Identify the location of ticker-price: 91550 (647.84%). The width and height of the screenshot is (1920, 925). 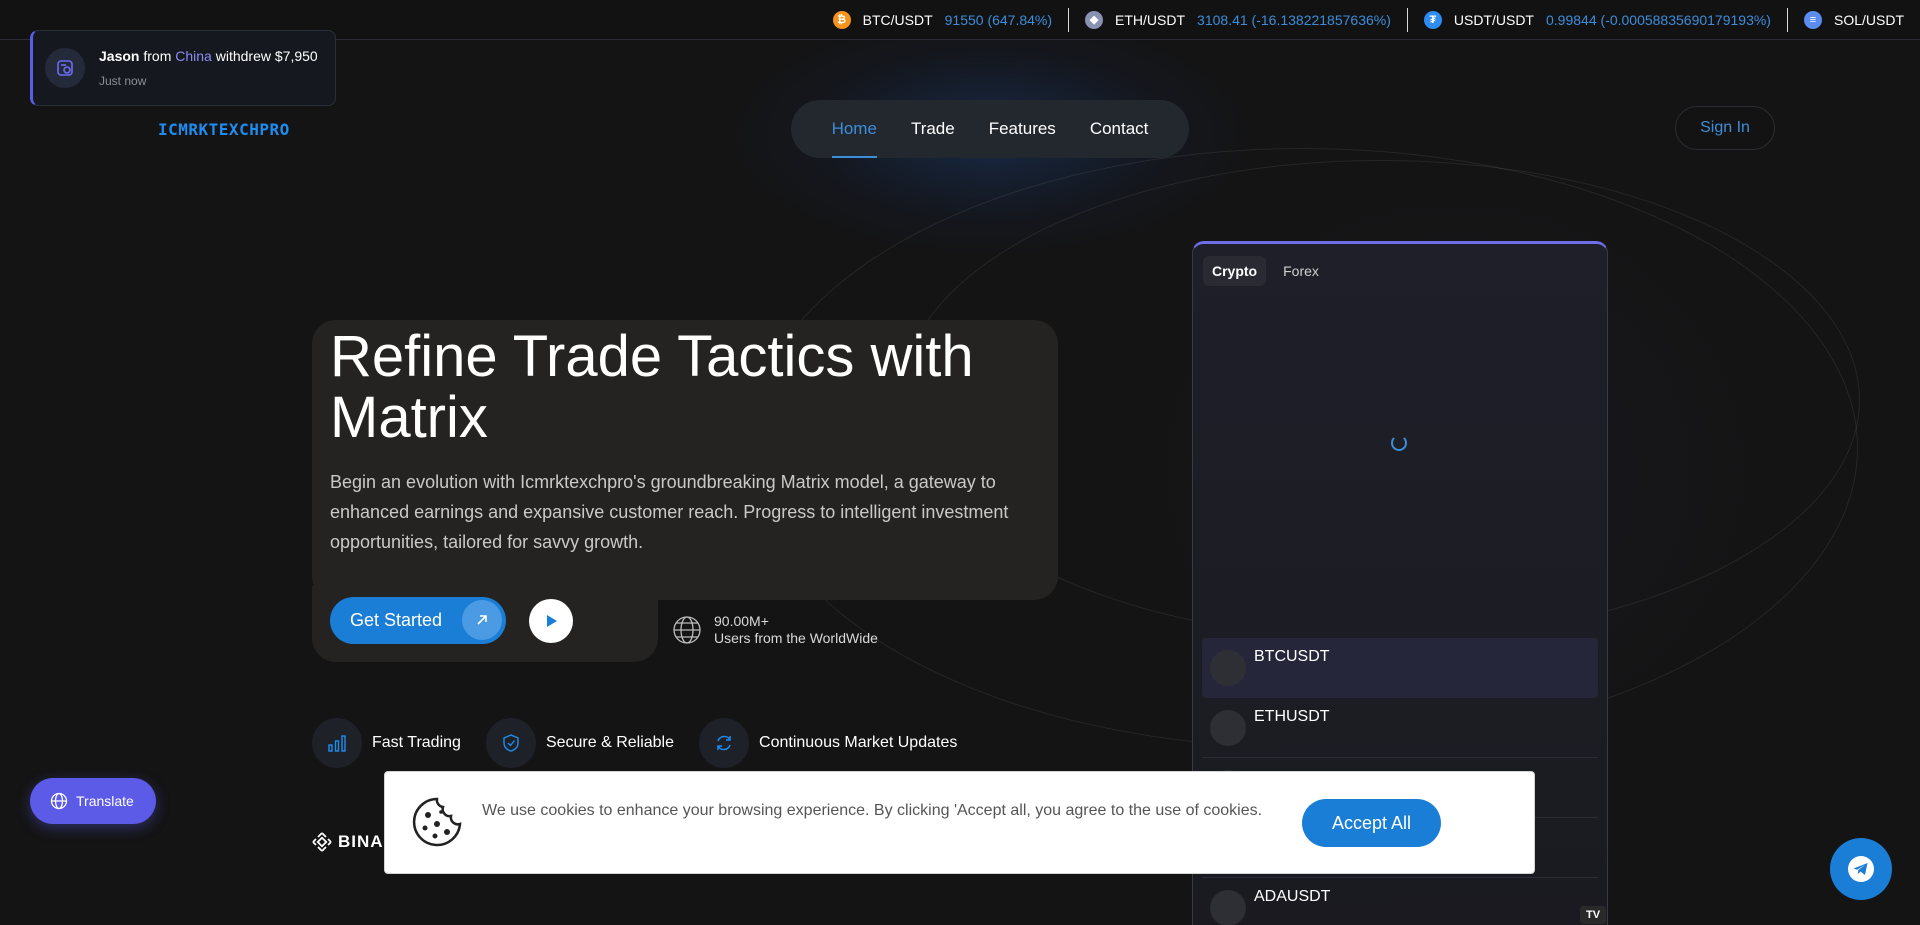
(998, 19).